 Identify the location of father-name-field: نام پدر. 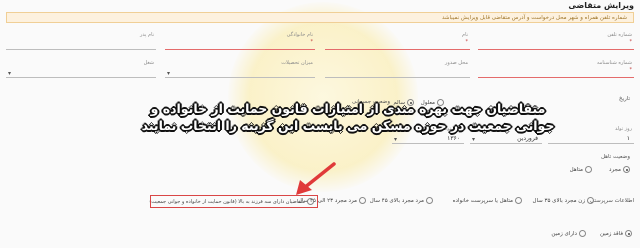
(81, 43).